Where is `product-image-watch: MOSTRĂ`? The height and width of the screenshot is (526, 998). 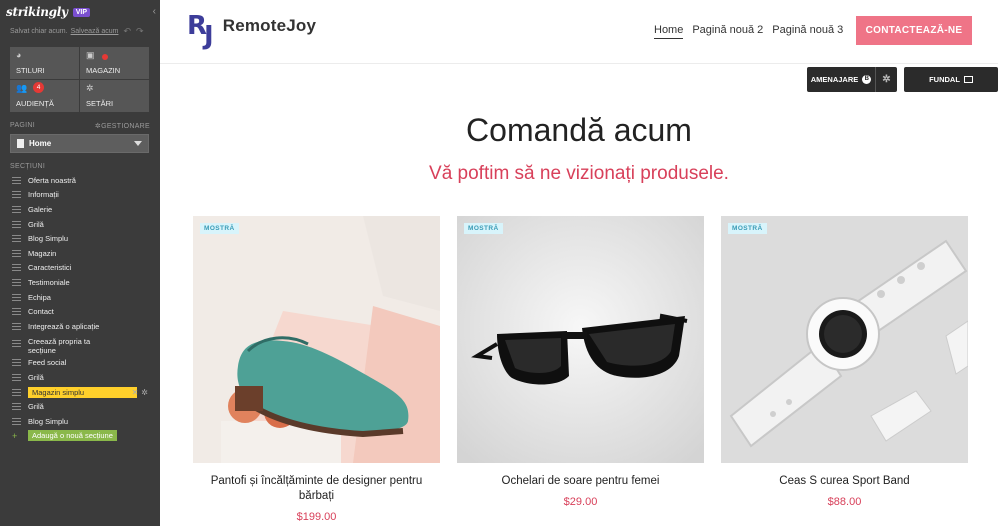
product-image-watch: MOSTRĂ is located at coordinates (844, 339).